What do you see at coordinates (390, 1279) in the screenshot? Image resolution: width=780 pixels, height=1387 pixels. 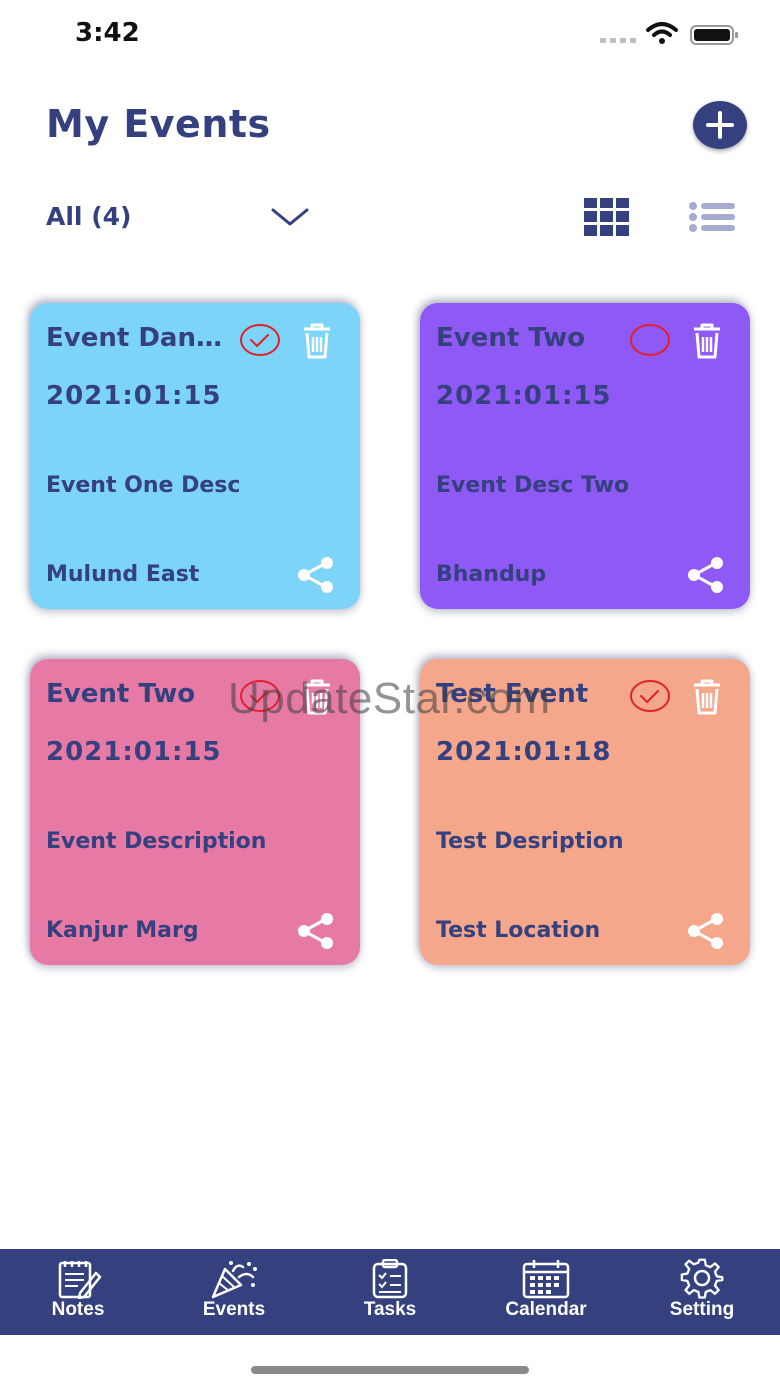 I see `clipboard-icon` at bounding box center [390, 1279].